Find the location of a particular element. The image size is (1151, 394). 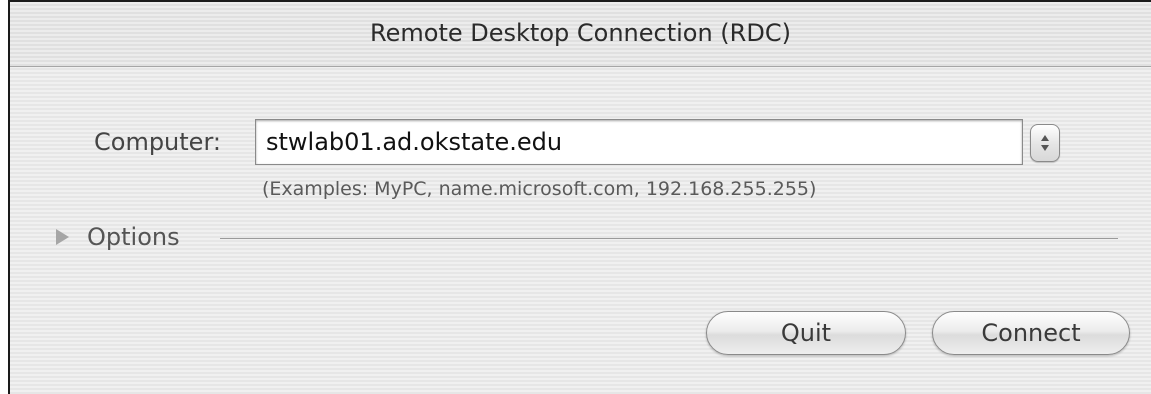

computer-input is located at coordinates (639, 142).